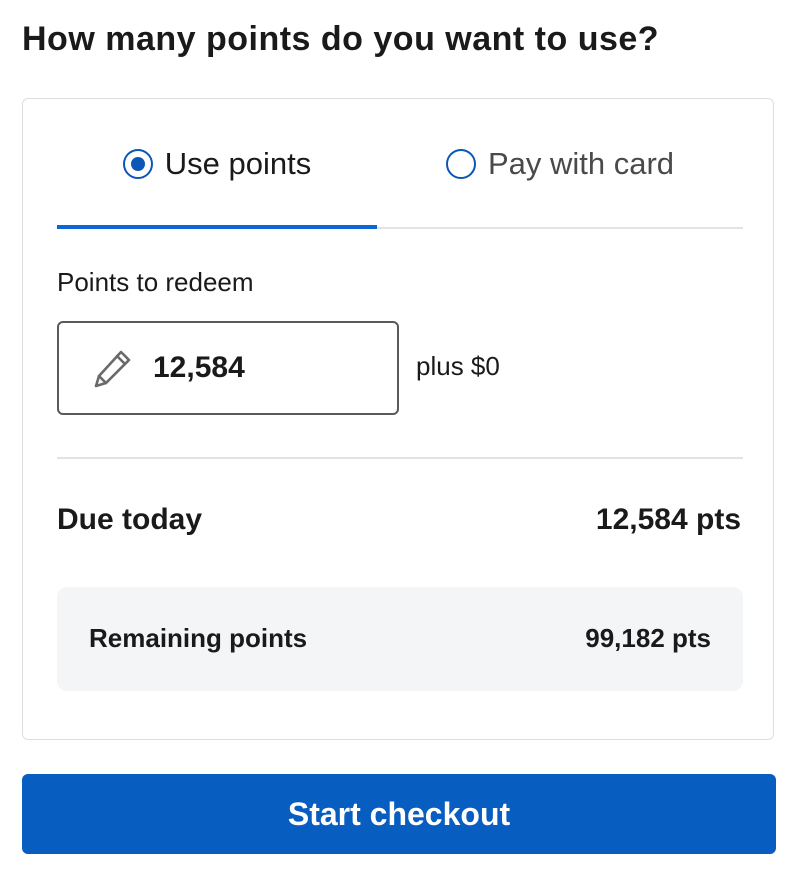  What do you see at coordinates (399, 814) in the screenshot?
I see `start-checkout-button: Start checkout` at bounding box center [399, 814].